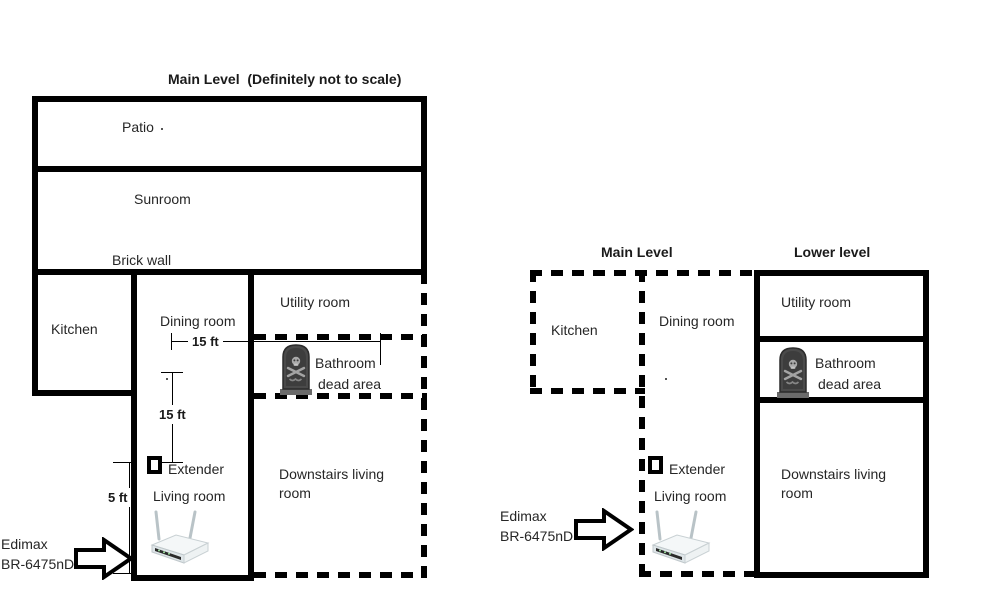 The height and width of the screenshot is (616, 1000). What do you see at coordinates (845, 363) in the screenshot?
I see `right-label-bathroom-line1: Bathroom` at bounding box center [845, 363].